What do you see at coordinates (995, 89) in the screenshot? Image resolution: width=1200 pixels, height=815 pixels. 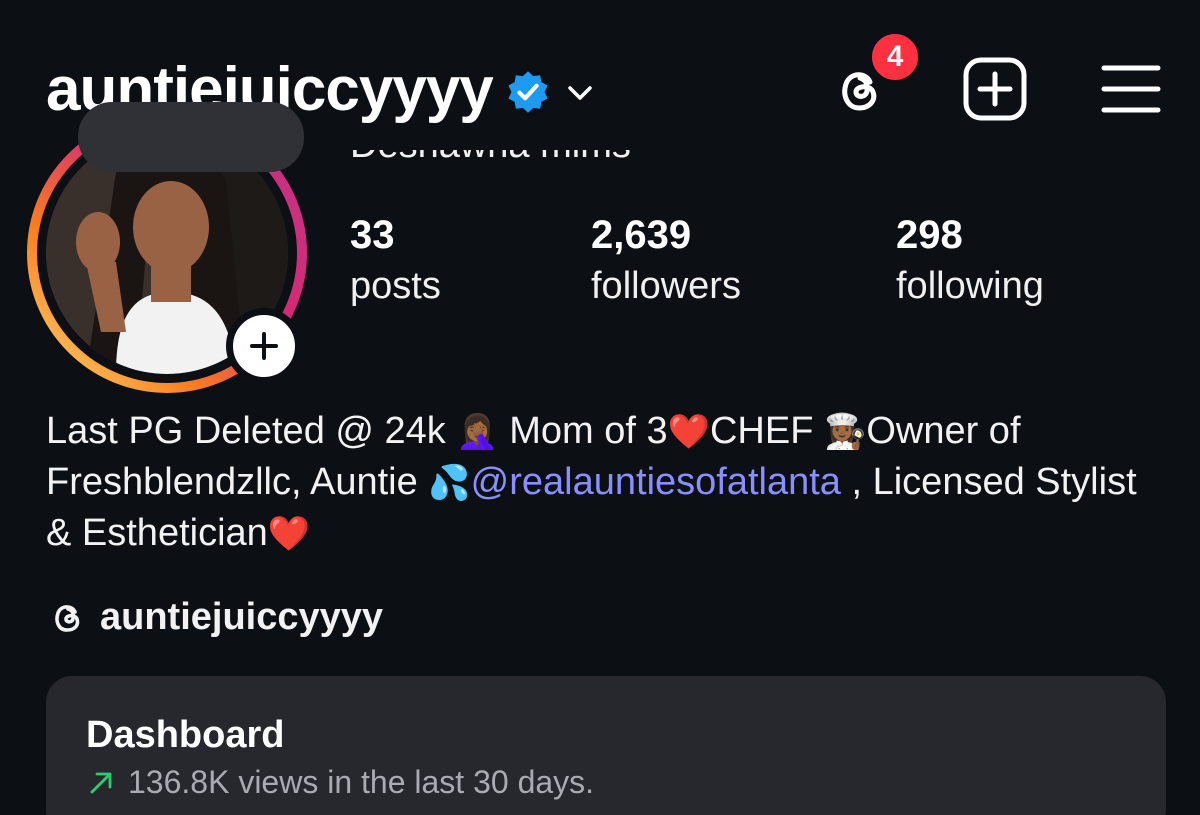 I see `create-post-icon` at bounding box center [995, 89].